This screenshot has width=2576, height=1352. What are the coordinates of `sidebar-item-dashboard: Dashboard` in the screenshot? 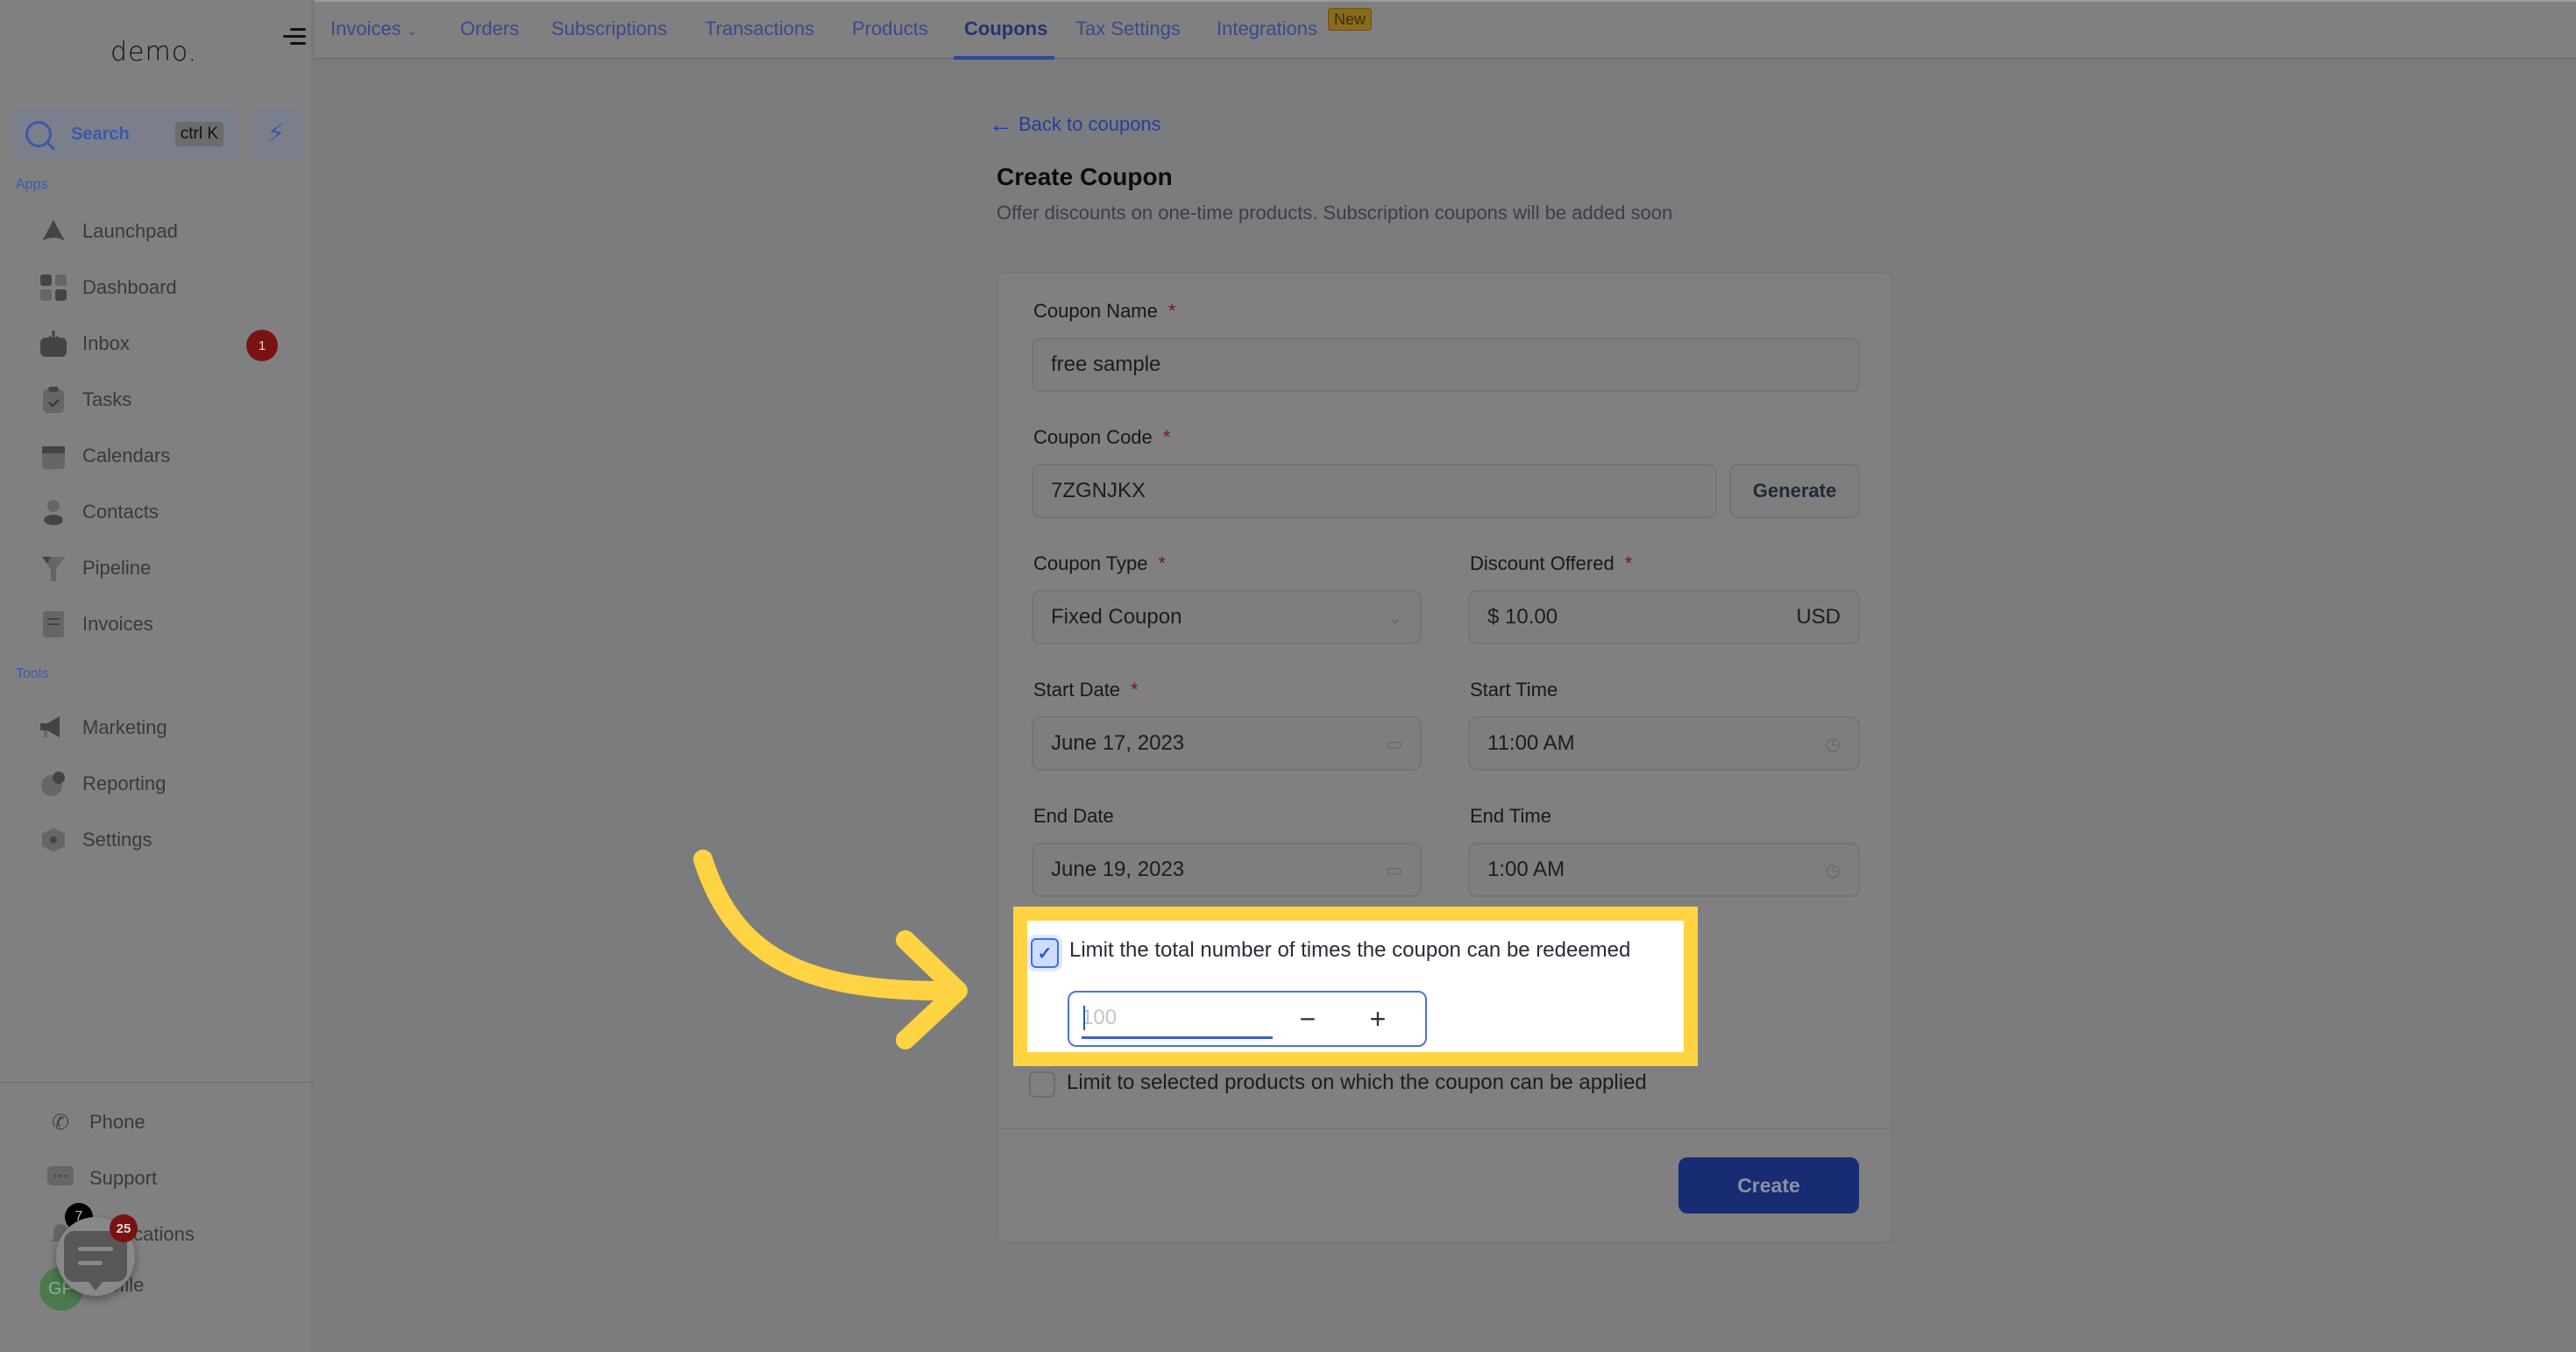 It's located at (161, 287).